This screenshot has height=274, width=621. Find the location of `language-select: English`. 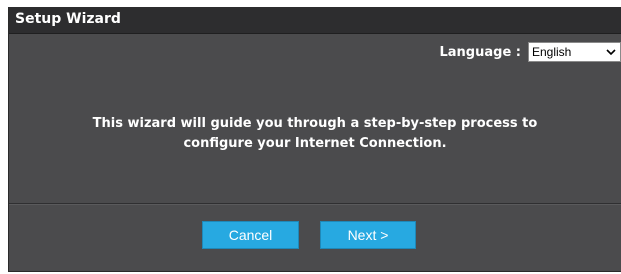

language-select: English is located at coordinates (574, 52).